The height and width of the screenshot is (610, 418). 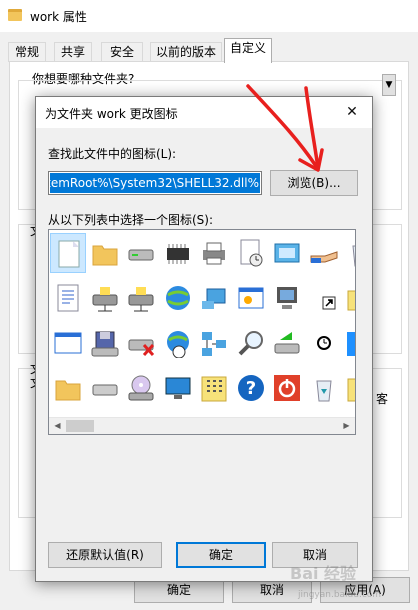 What do you see at coordinates (389, 85) in the screenshot?
I see `chevron-down-icon: ▼` at bounding box center [389, 85].